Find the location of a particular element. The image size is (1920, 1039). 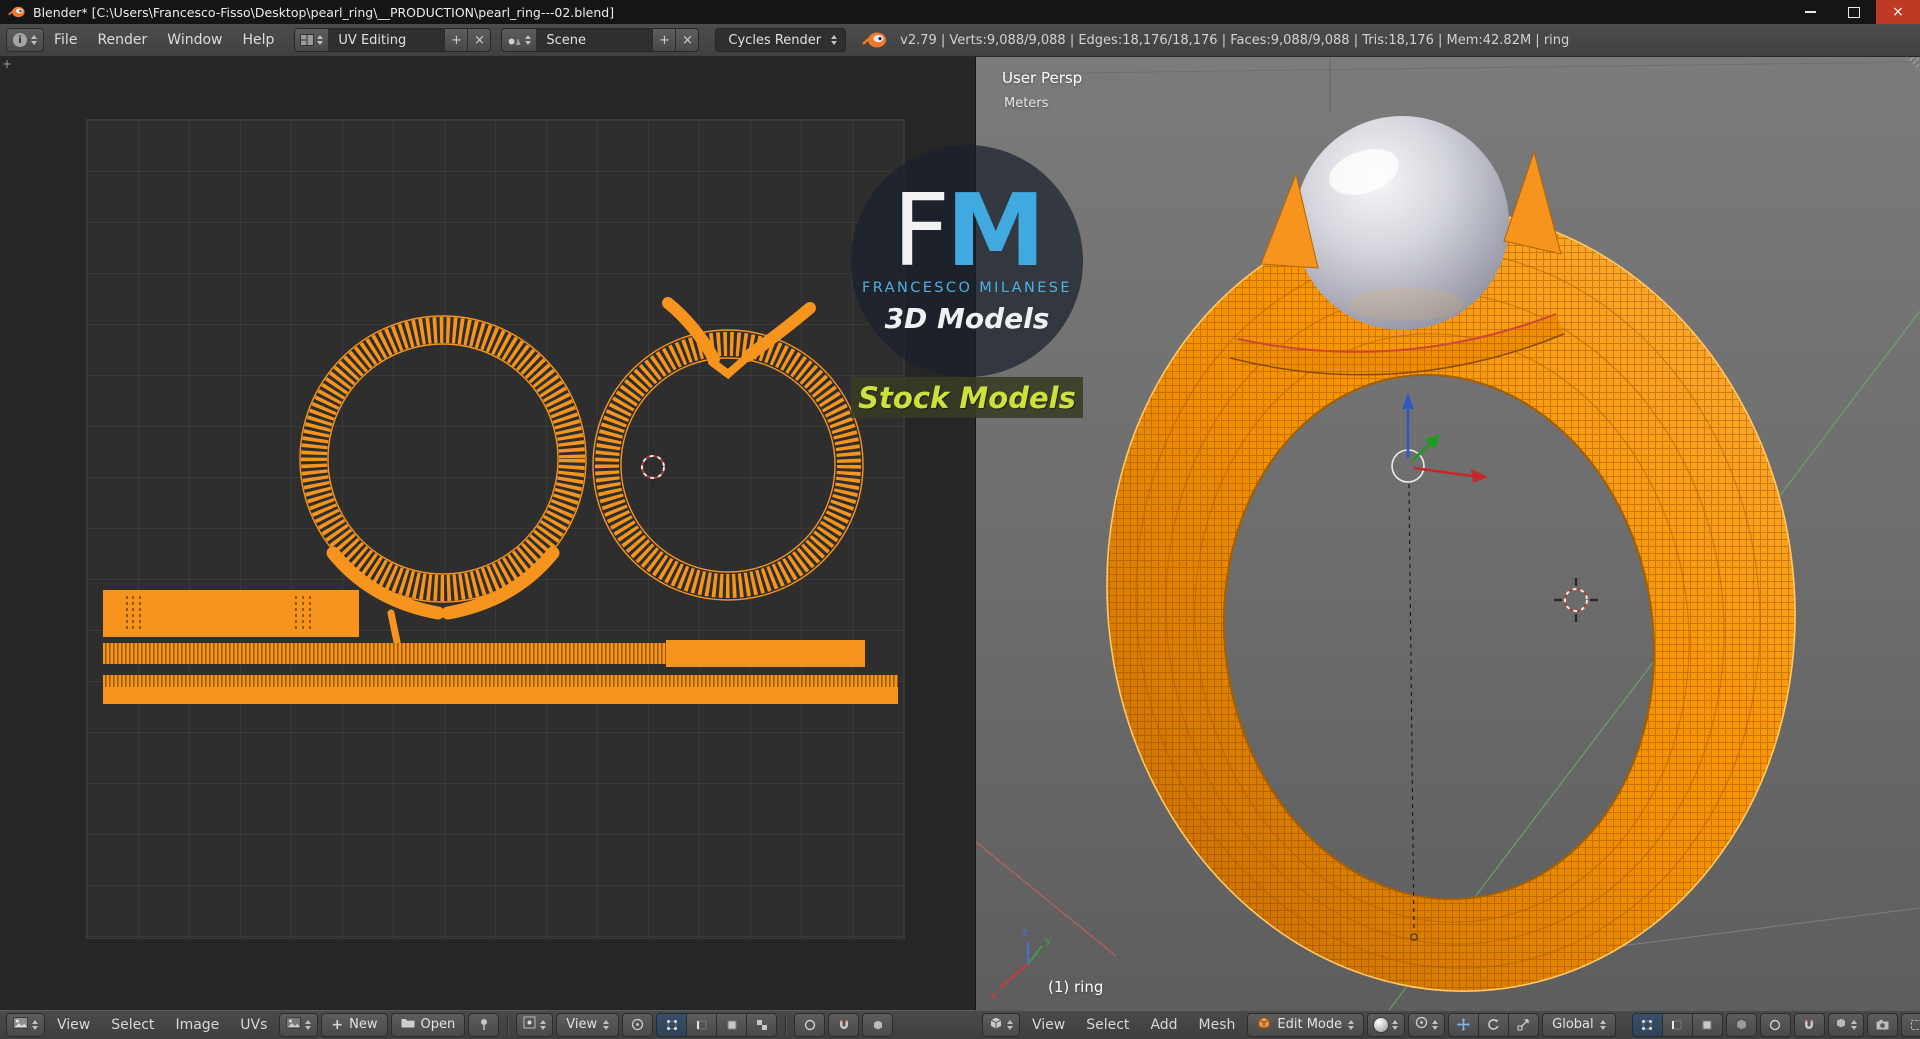

mesh-select-mode-group is located at coordinates (1677, 1024).